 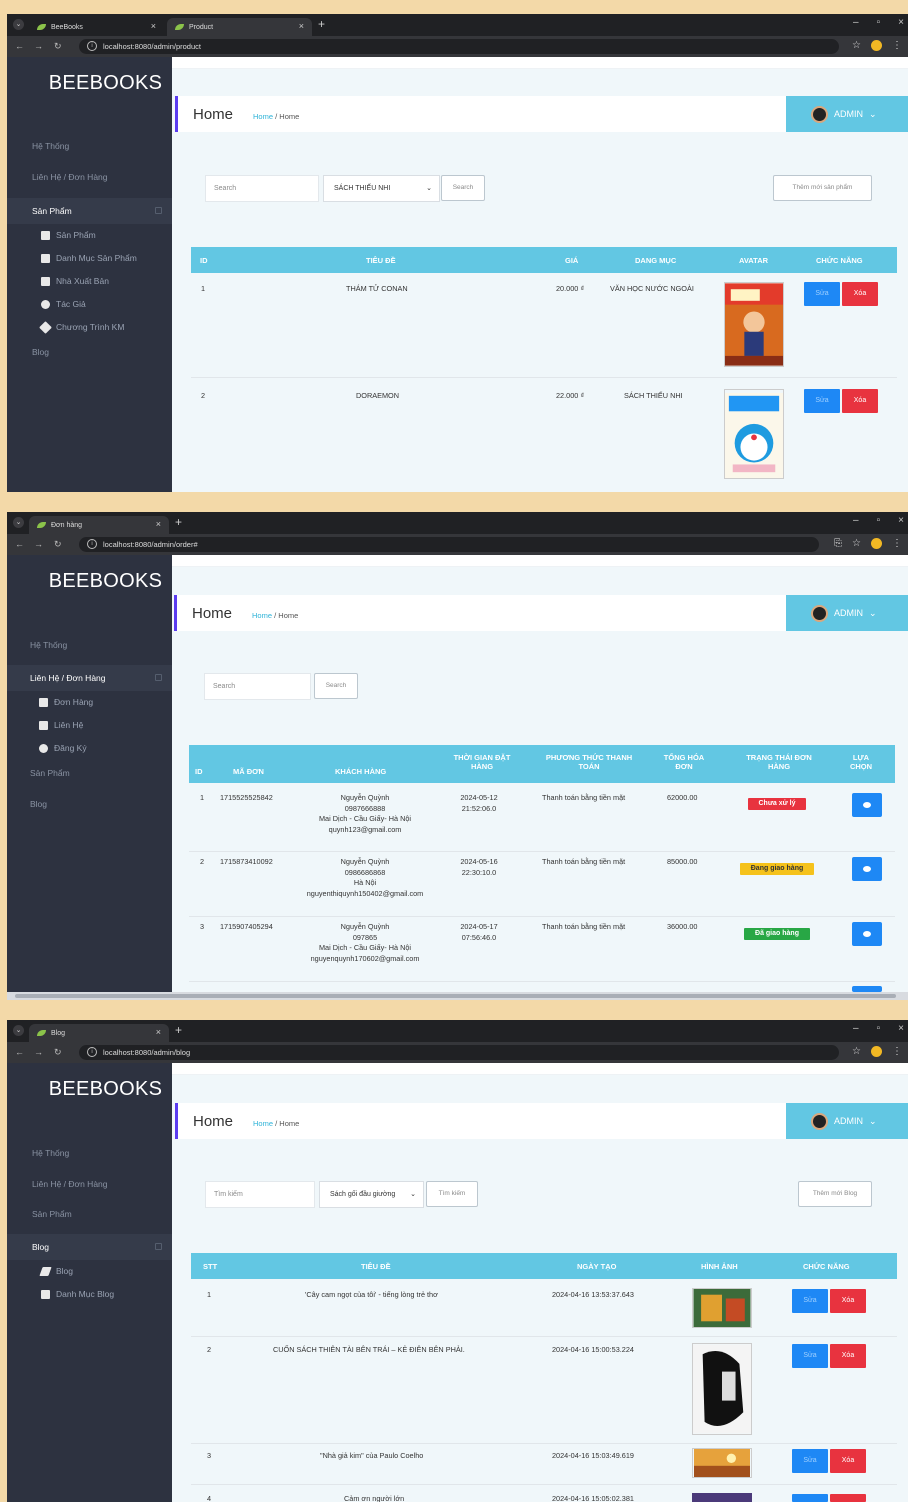 I want to click on search-button: Tìm kiếm, so click(x=452, y=1194).